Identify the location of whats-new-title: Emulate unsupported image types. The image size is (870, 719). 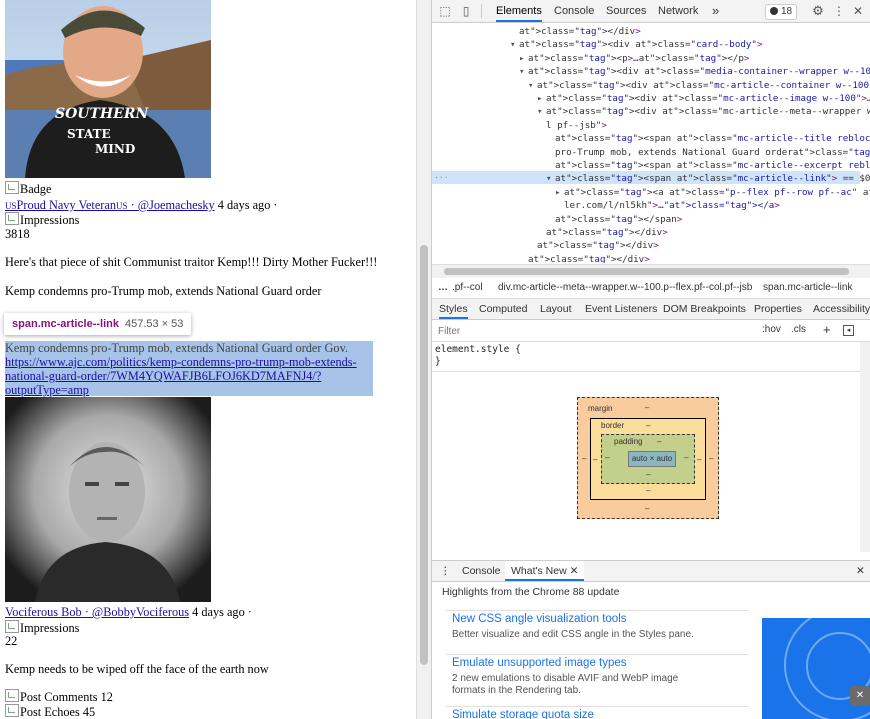
(539, 663).